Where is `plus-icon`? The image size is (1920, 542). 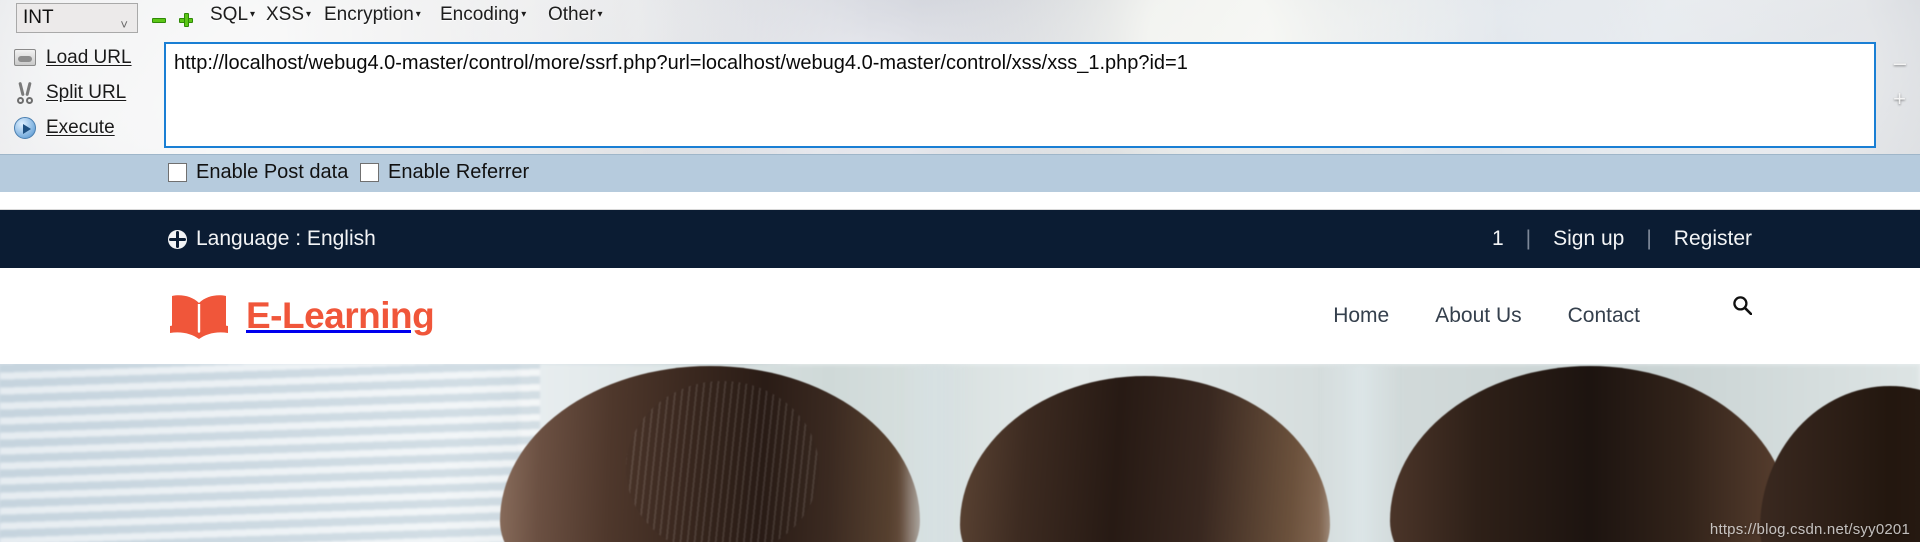
plus-icon is located at coordinates (186, 20).